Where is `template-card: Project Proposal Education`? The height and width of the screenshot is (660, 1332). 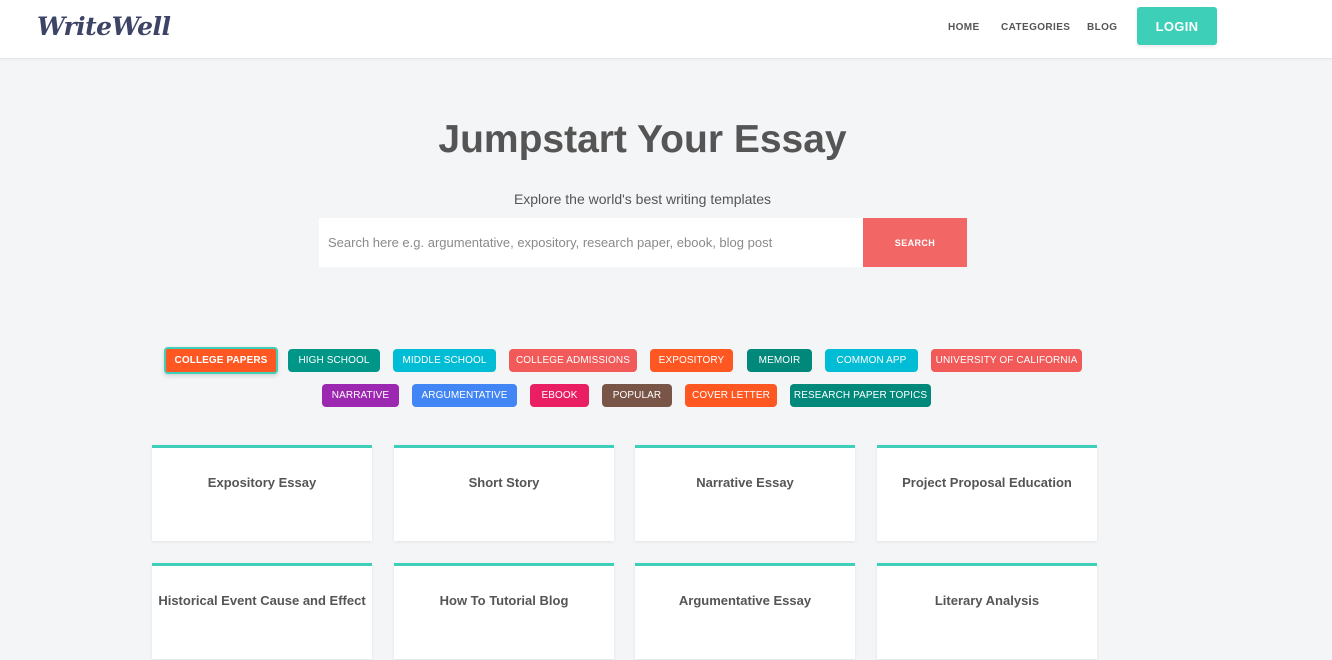 template-card: Project Proposal Education is located at coordinates (987, 493).